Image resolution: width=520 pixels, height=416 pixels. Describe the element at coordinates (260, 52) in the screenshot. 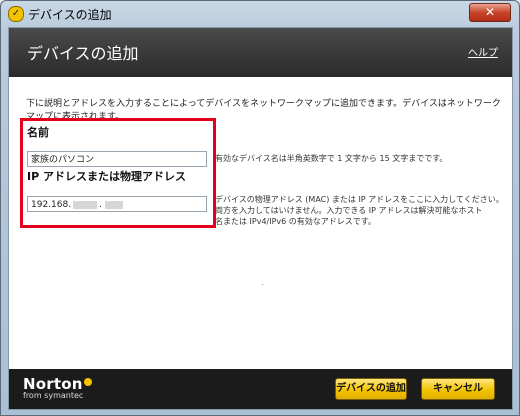

I see `dialog-header: デバイスの追加 ヘルプ` at that location.